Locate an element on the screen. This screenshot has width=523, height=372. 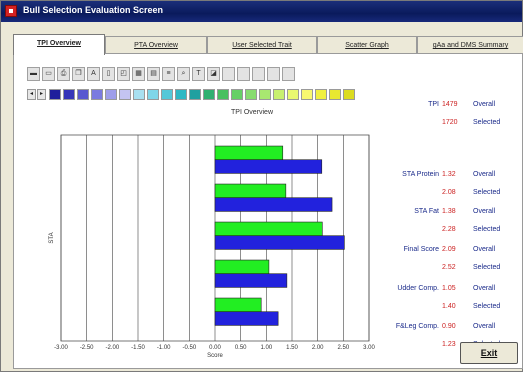
tpi-label: TPI is located at coordinates (433, 104).